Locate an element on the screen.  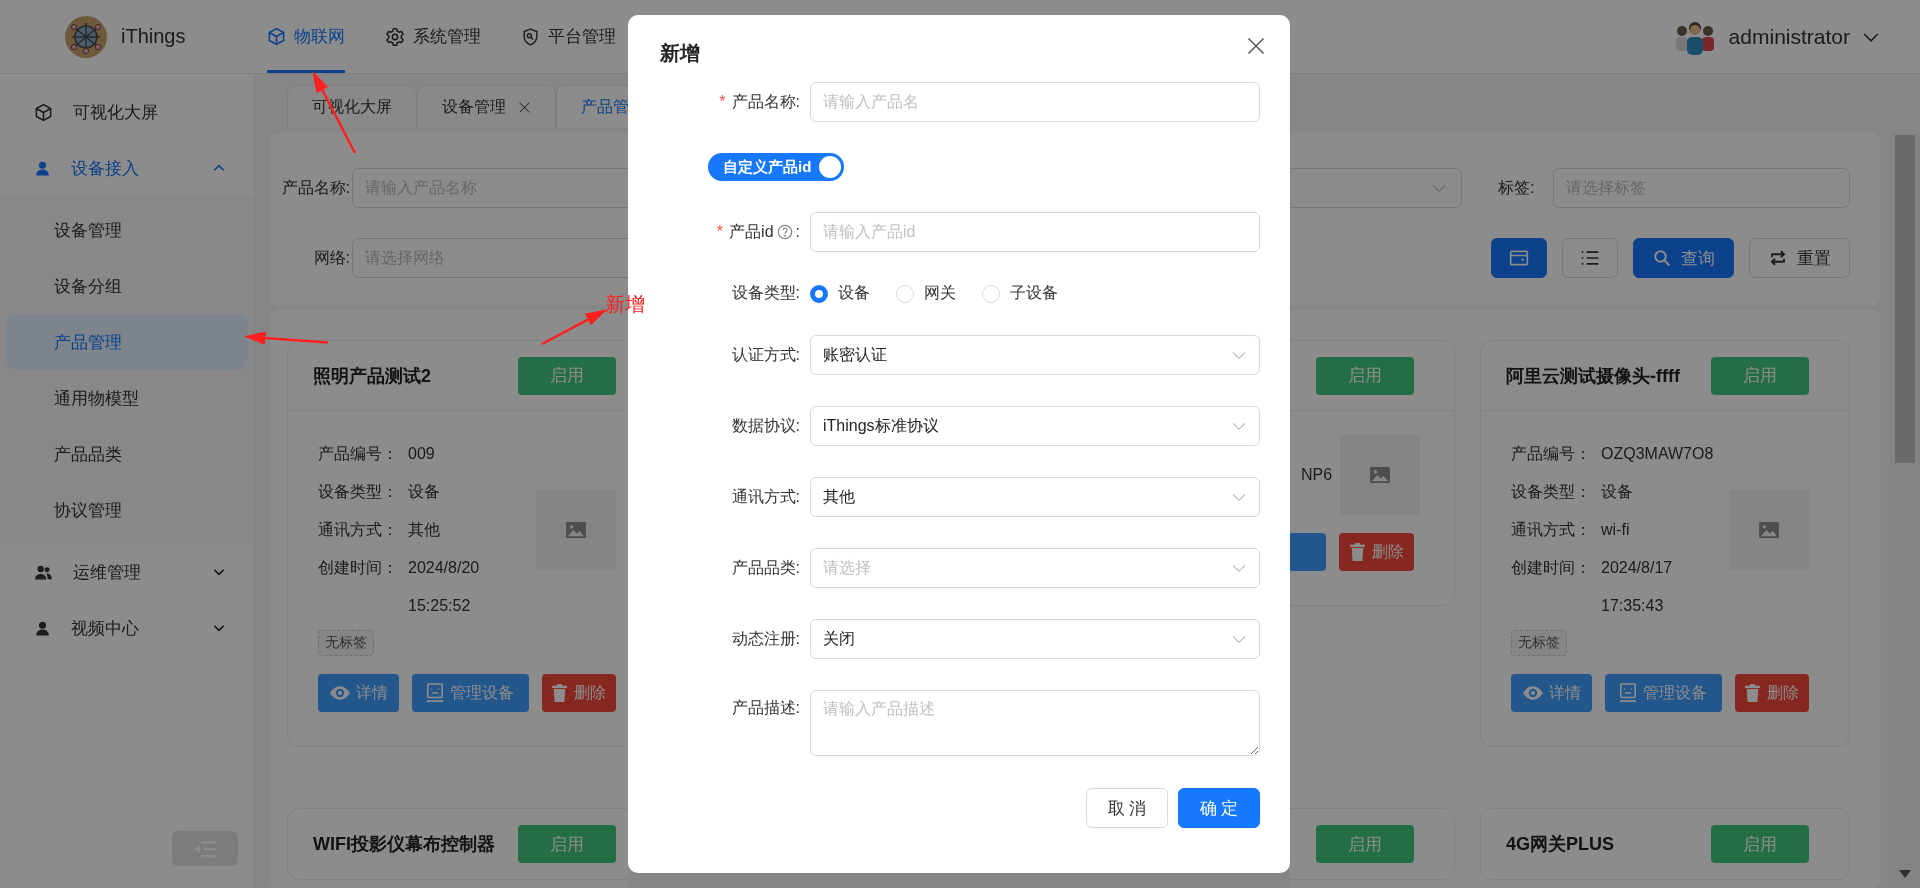
users-icon is located at coordinates (43, 572).